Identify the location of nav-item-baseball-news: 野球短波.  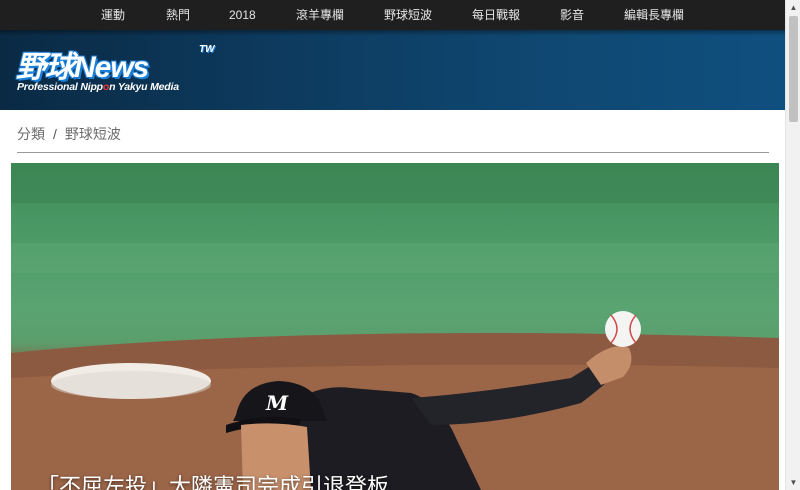
(408, 15).